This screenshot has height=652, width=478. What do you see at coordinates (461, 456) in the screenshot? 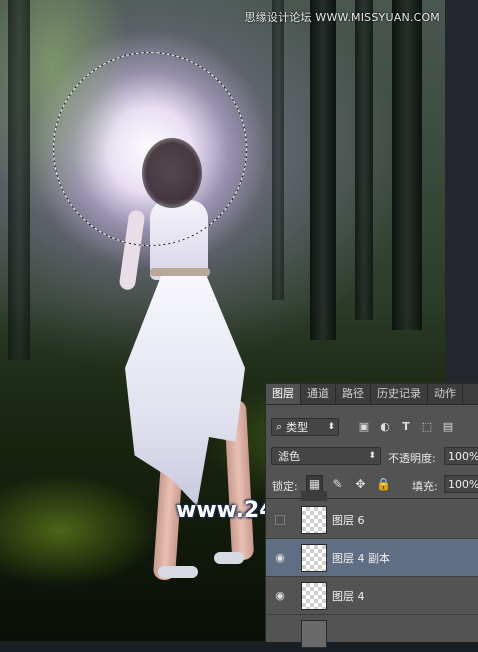
I see `opacity-input: 100%` at bounding box center [461, 456].